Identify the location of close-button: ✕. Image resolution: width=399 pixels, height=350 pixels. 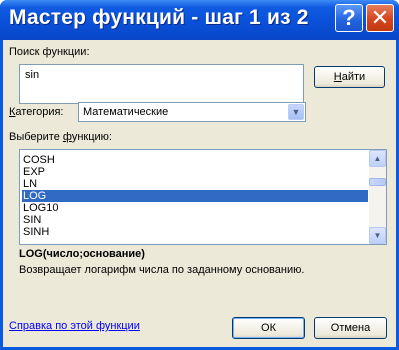
(380, 18).